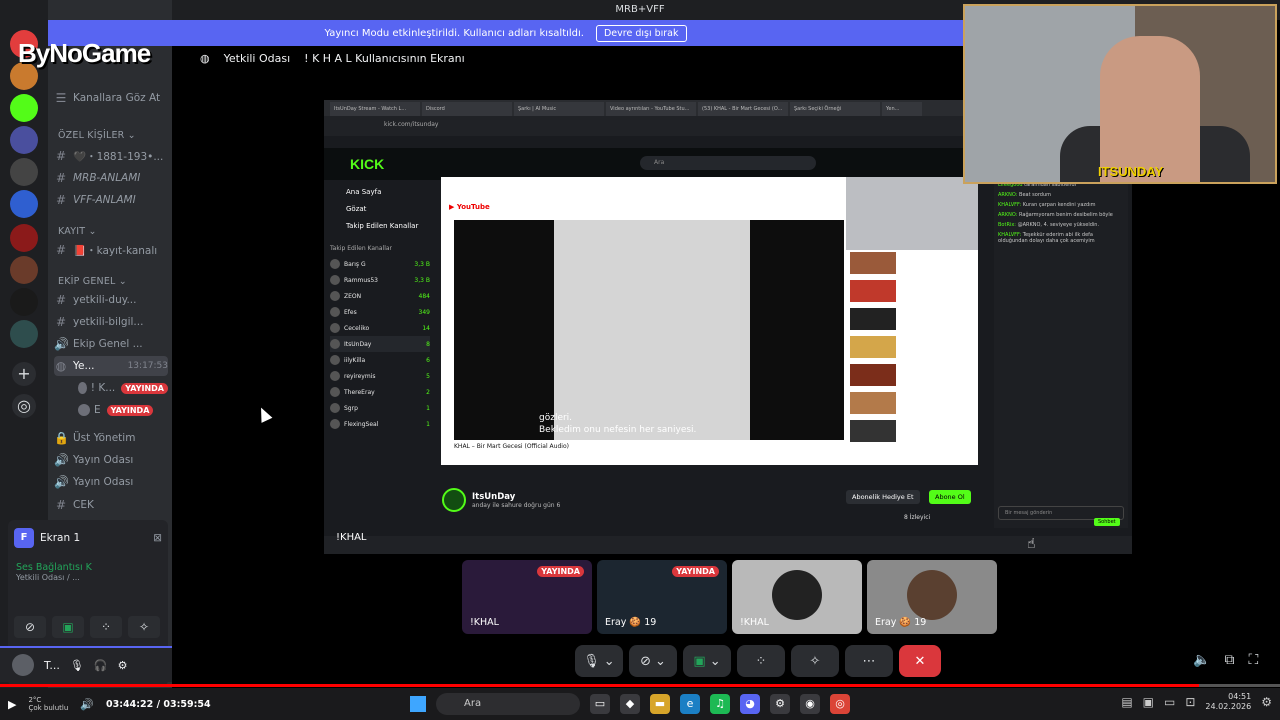  I want to click on soundboard-button: ✧, so click(815, 661).